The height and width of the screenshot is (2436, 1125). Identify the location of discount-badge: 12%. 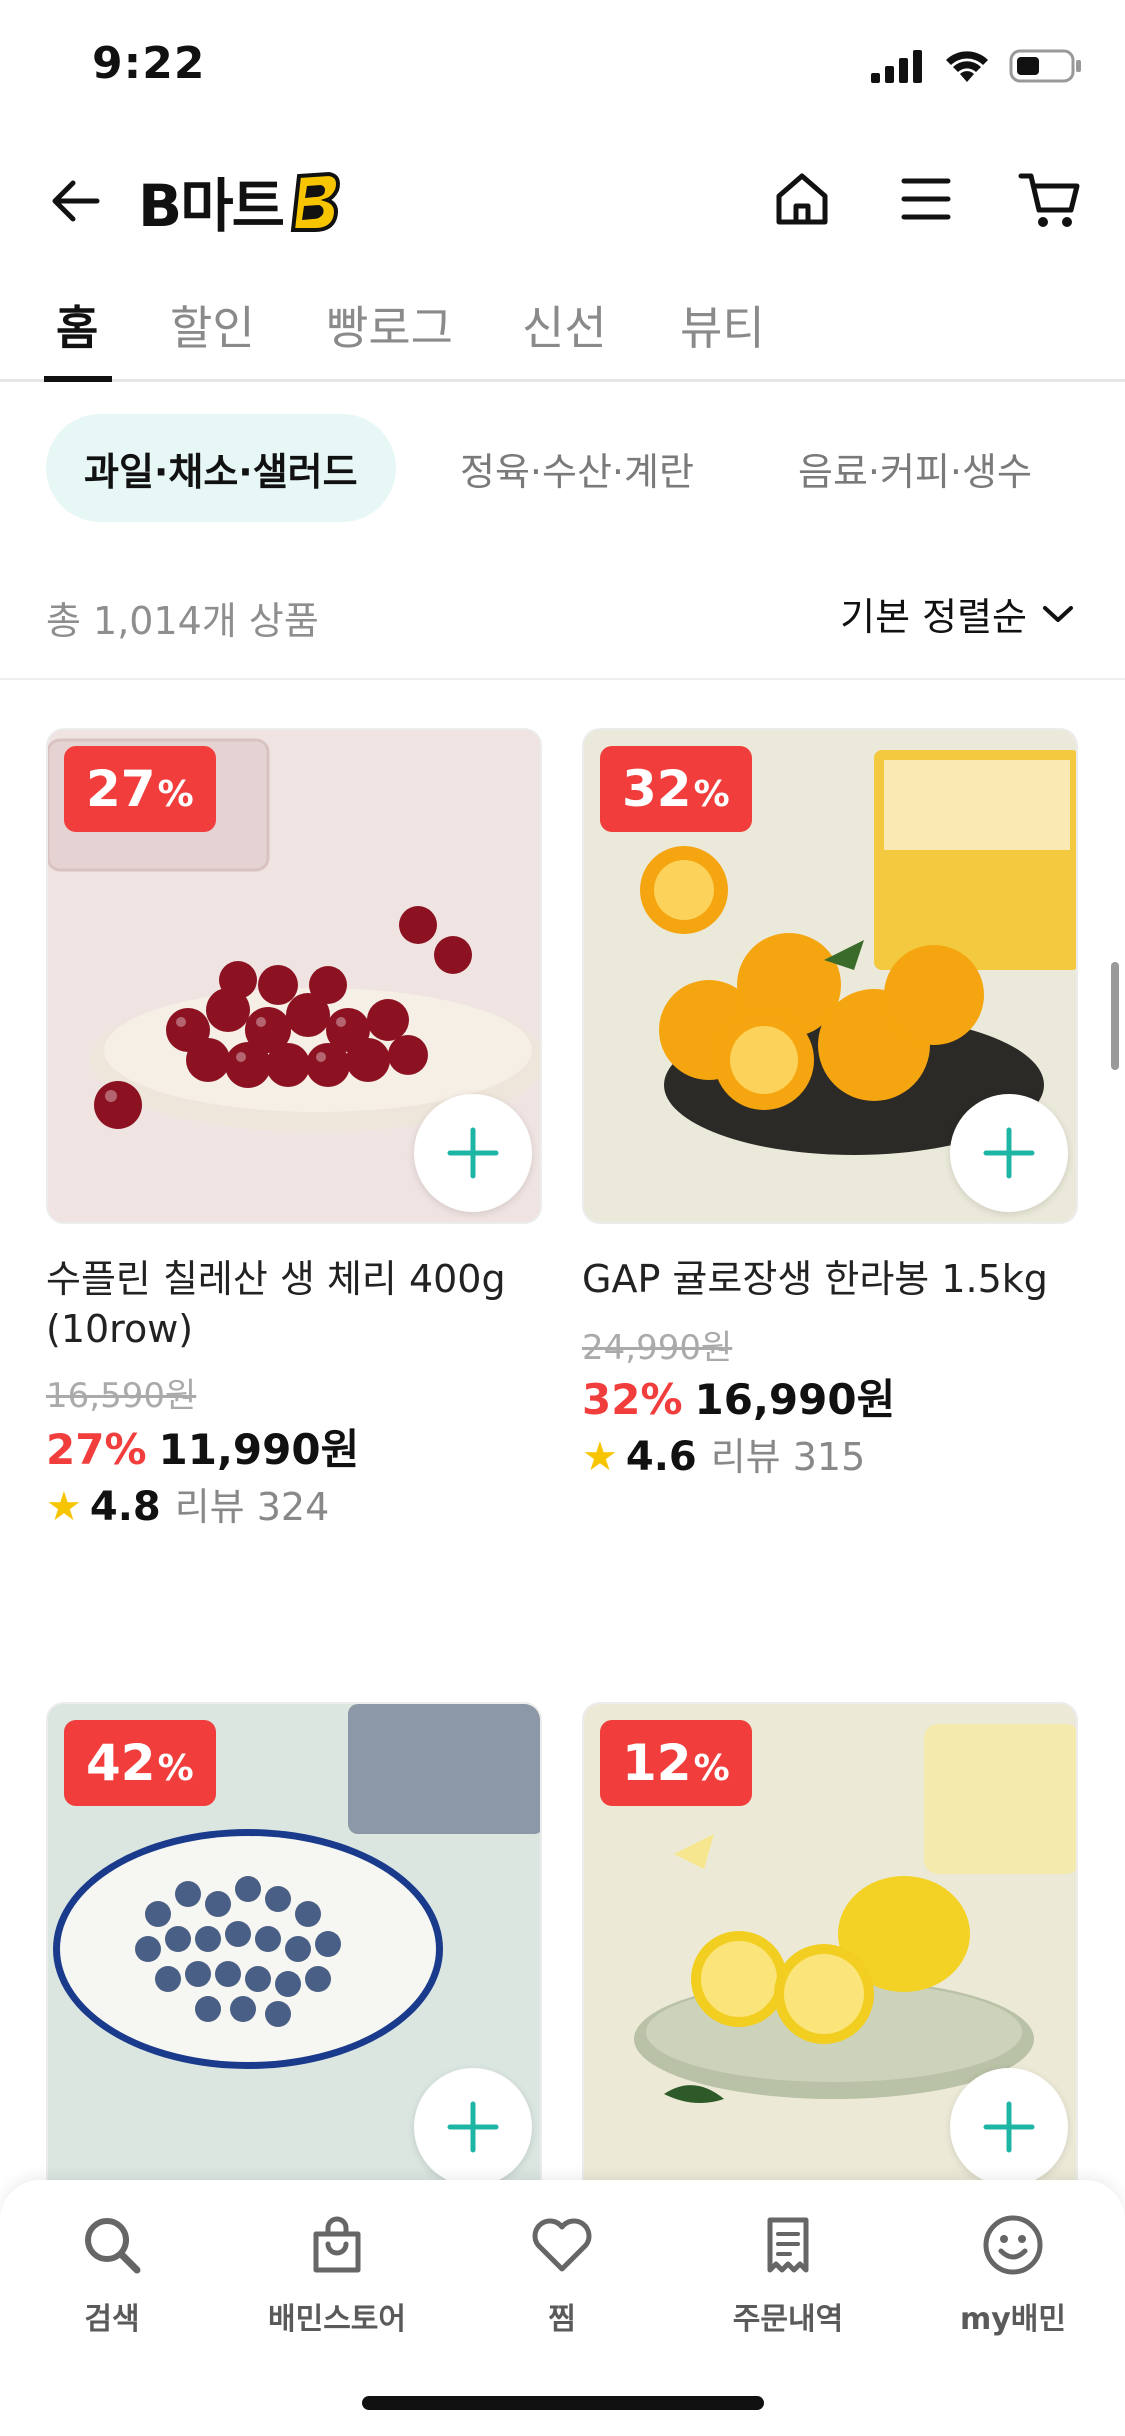
(676, 1763).